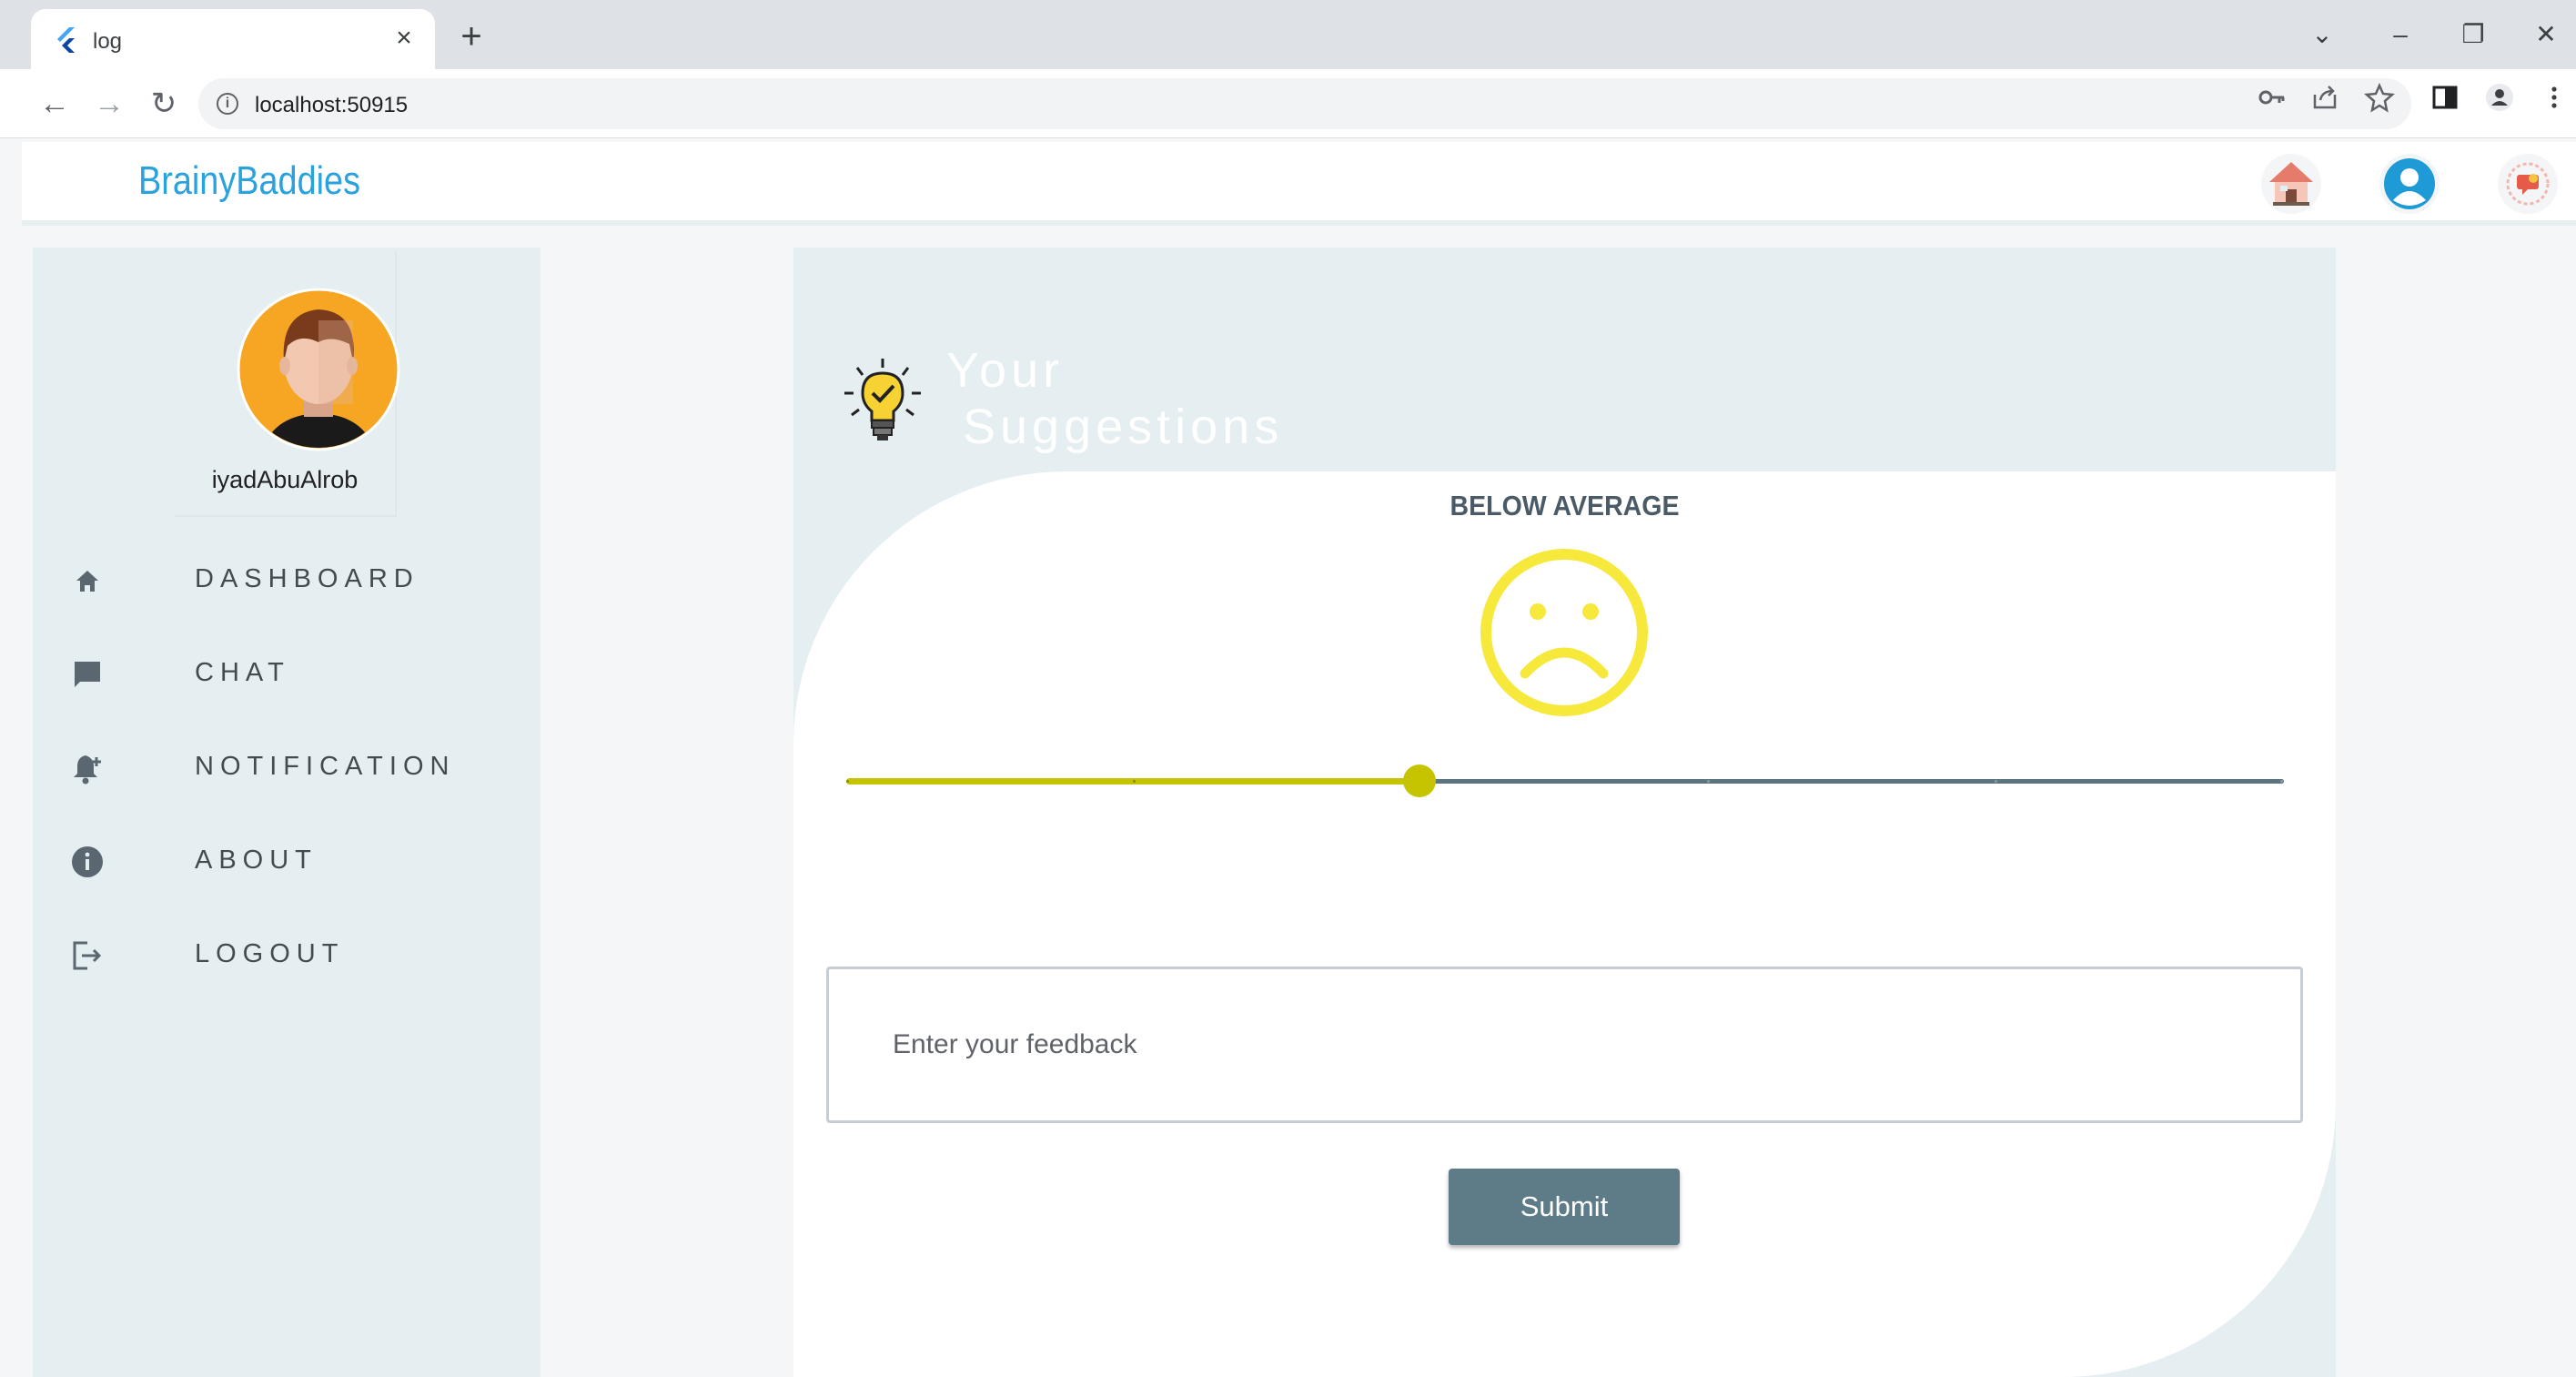 This screenshot has width=2576, height=1377. I want to click on star-icon, so click(2379, 97).